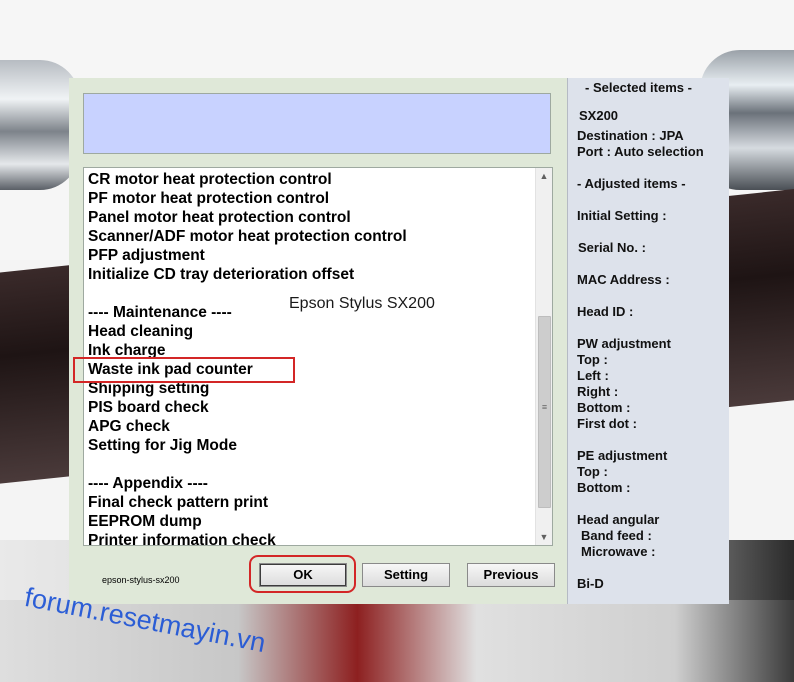  I want to click on pw-left-label: Left :, so click(593, 375).